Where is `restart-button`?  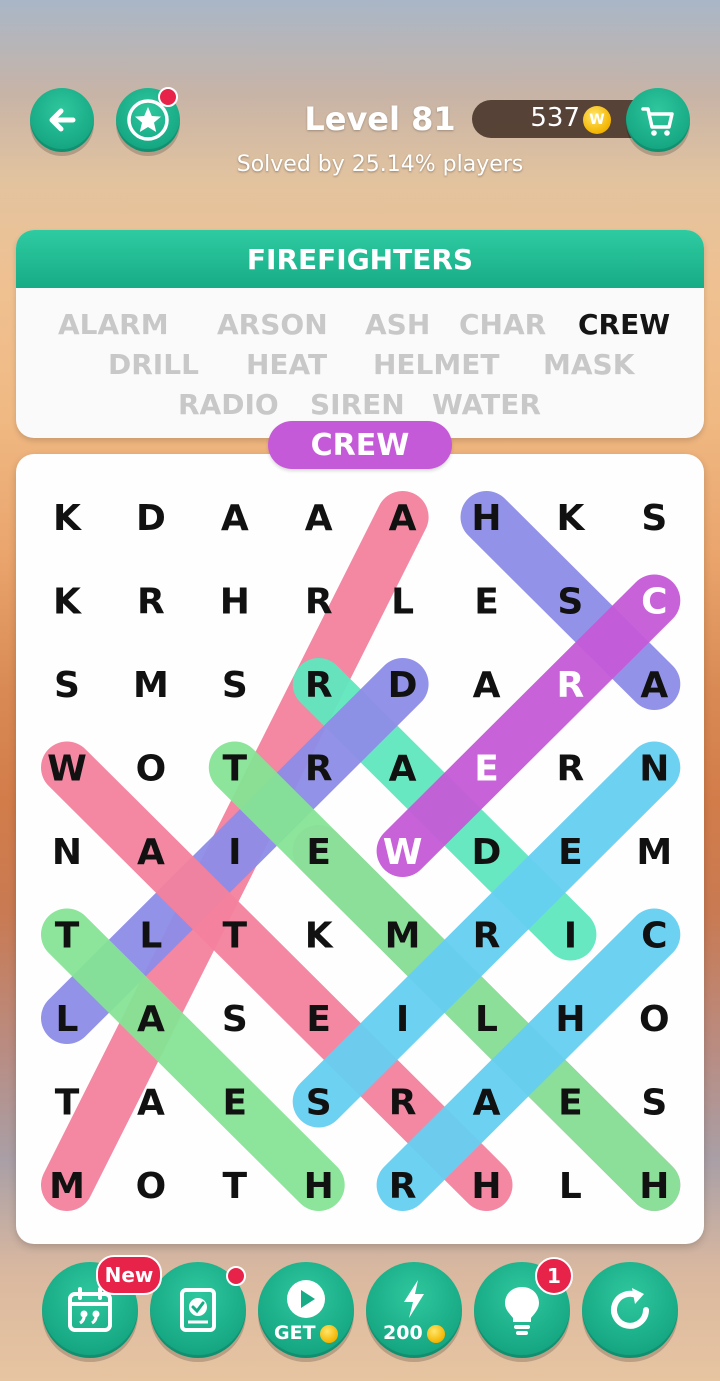
restart-button is located at coordinates (630, 1310).